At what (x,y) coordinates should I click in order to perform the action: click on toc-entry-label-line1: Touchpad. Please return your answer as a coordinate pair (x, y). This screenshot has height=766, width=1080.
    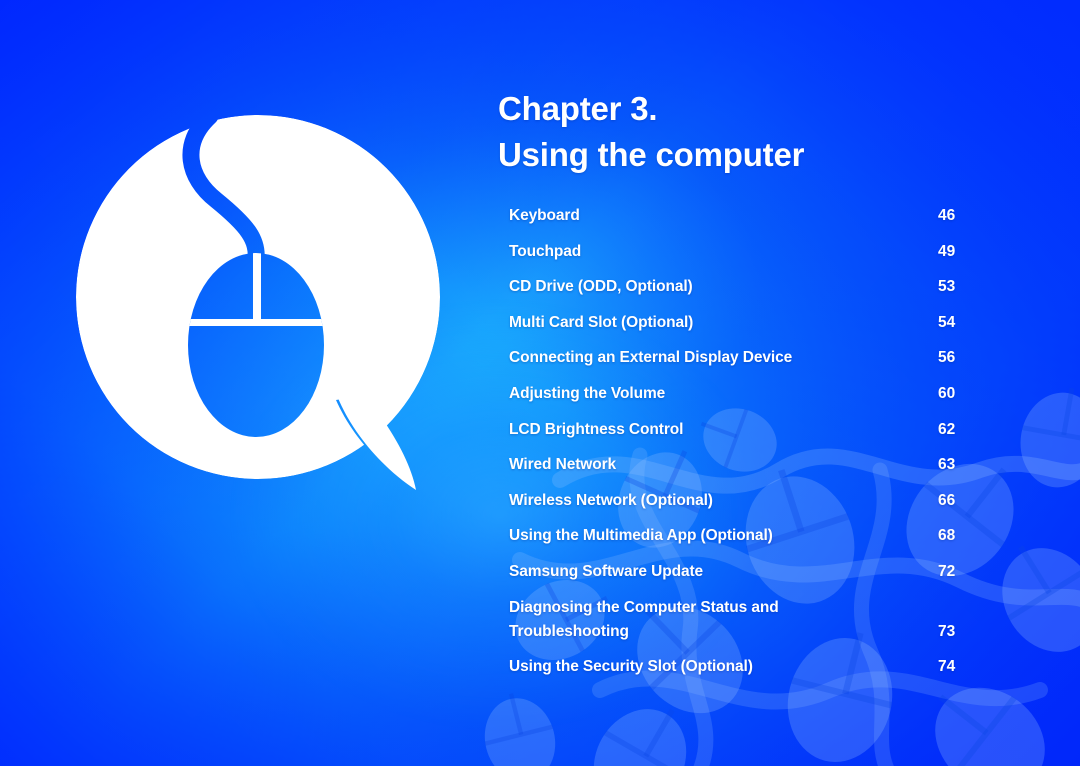
    Looking at the image, I should click on (545, 251).